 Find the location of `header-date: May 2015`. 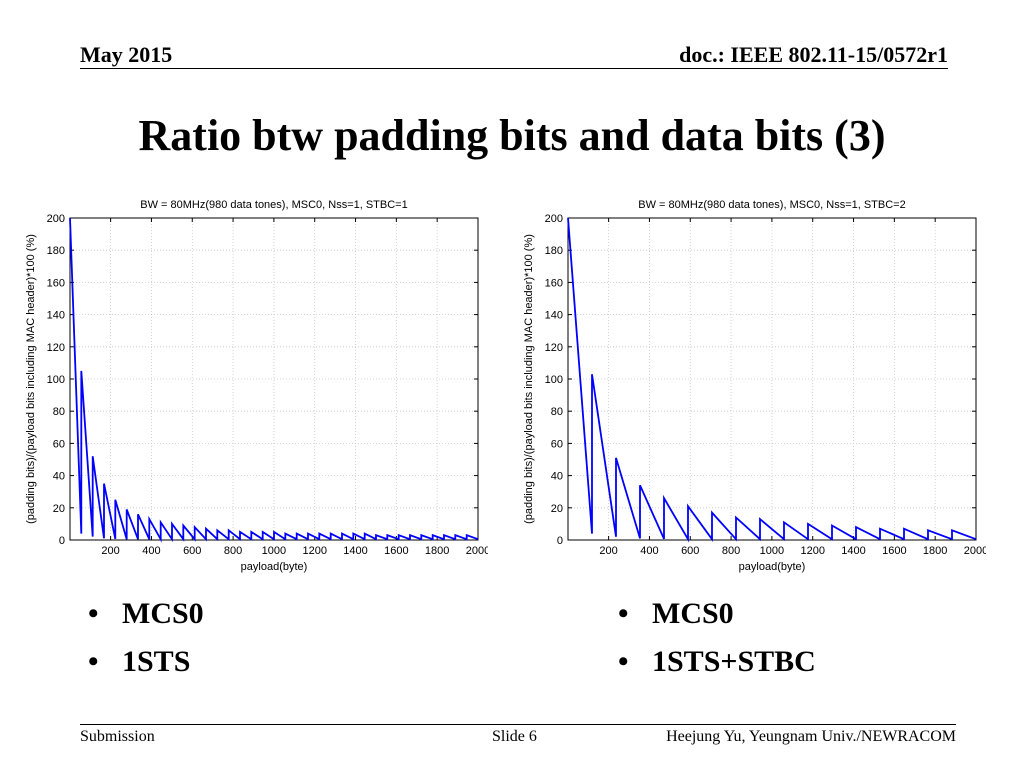

header-date: May 2015 is located at coordinates (126, 54).